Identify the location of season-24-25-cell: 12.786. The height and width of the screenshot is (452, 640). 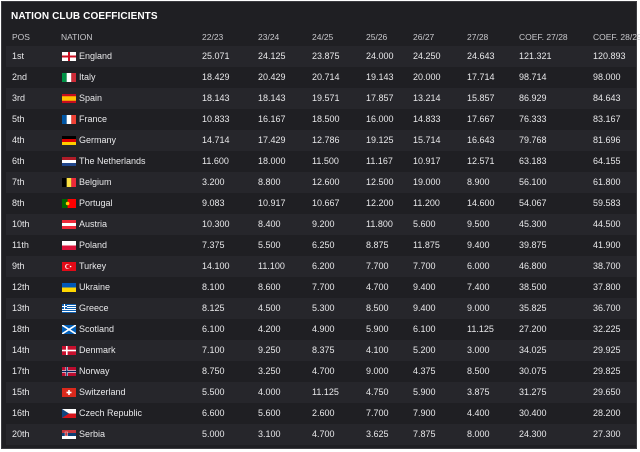
(326, 140).